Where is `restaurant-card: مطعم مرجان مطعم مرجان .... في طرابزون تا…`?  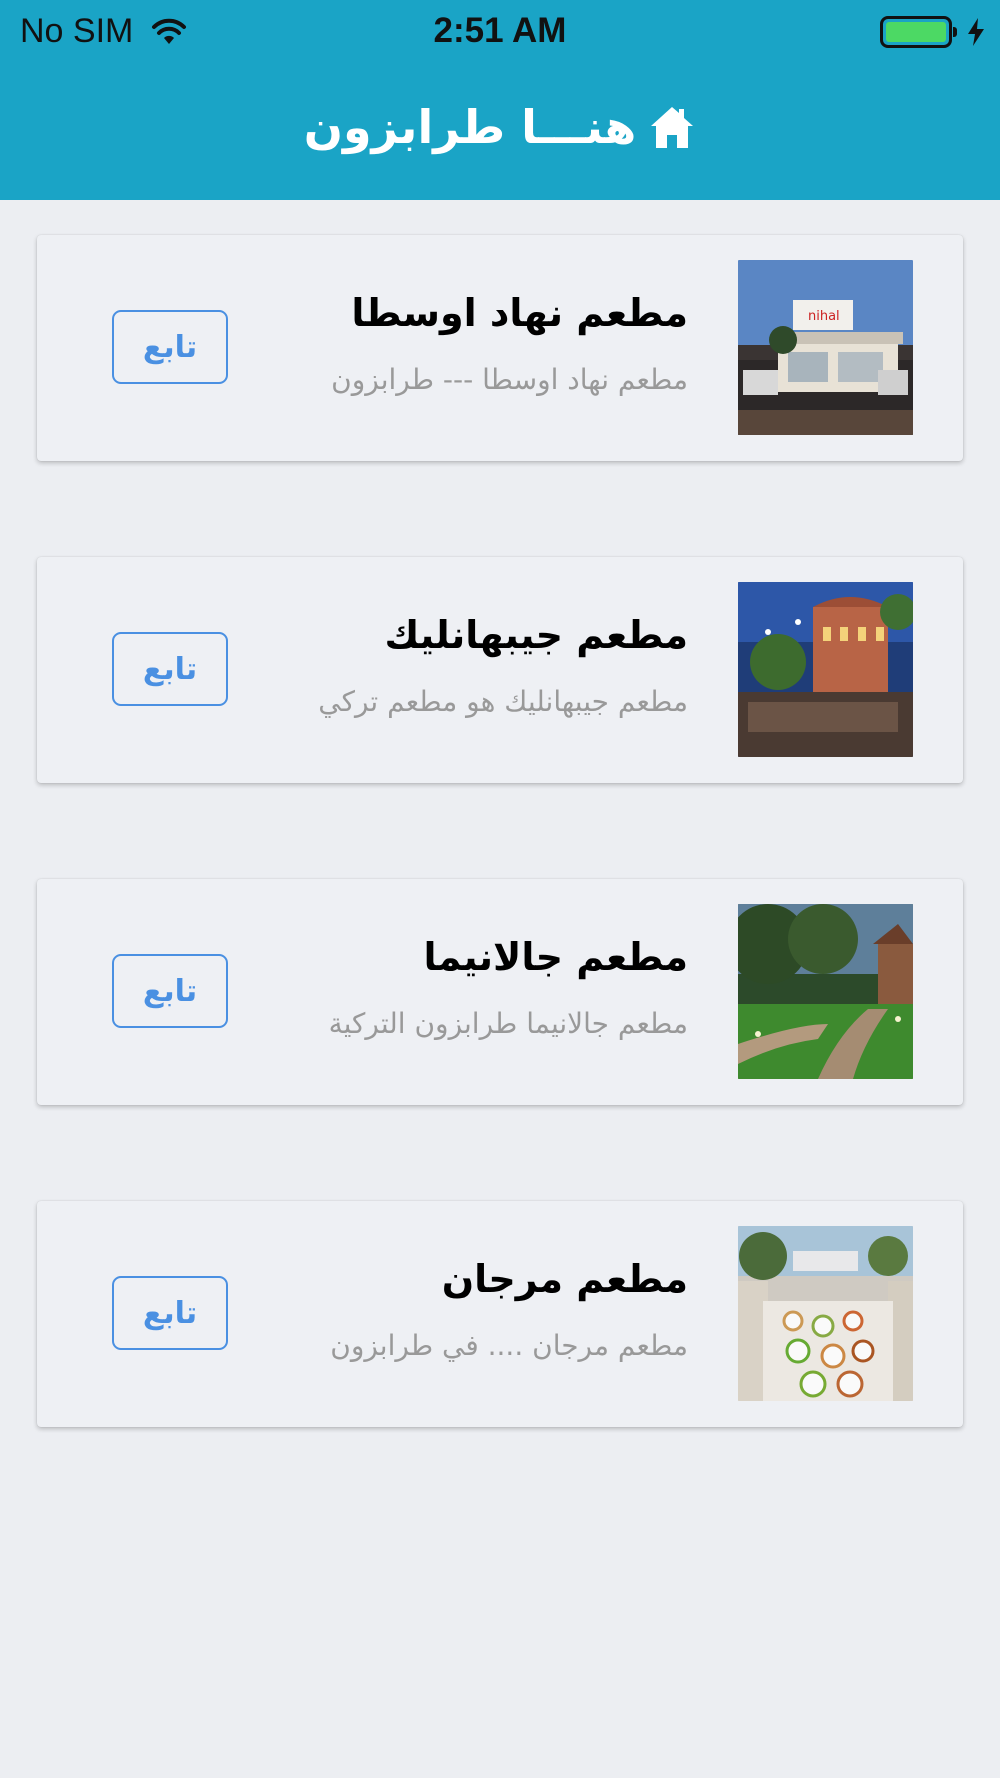 restaurant-card: مطعم مرجان مطعم مرجان .... في طرابزون تا… is located at coordinates (500, 1314).